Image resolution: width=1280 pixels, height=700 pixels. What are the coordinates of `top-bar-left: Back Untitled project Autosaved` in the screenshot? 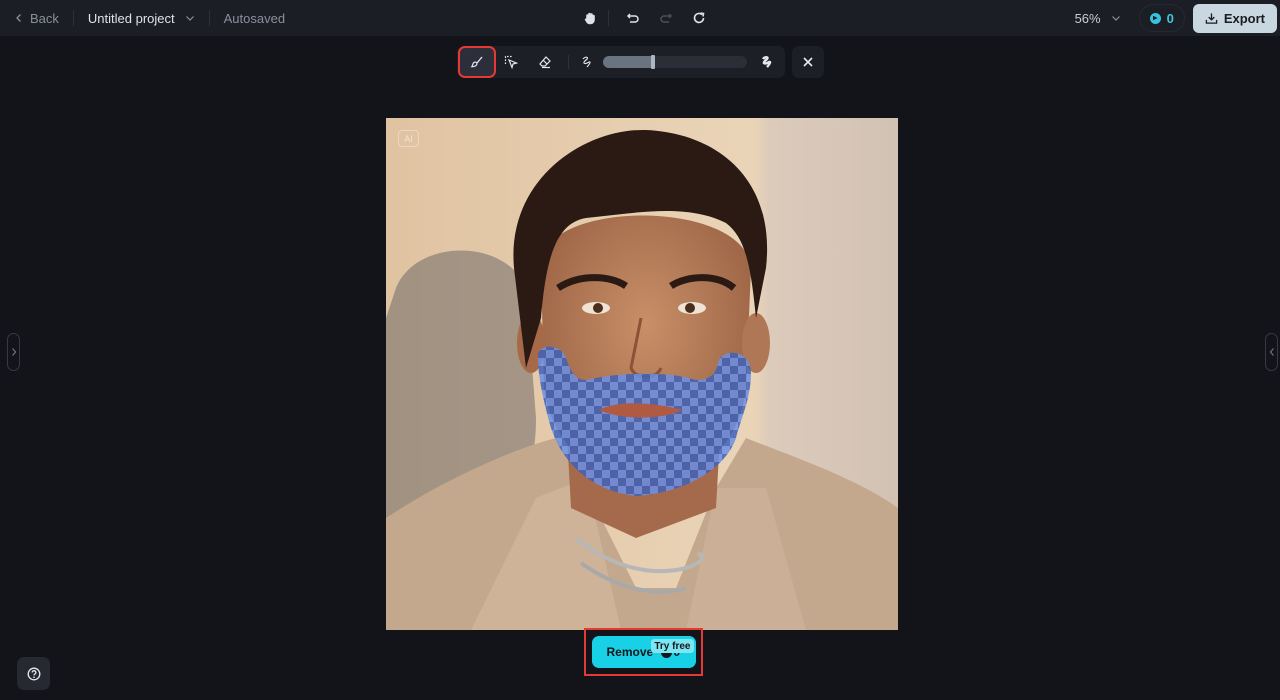 It's located at (149, 18).